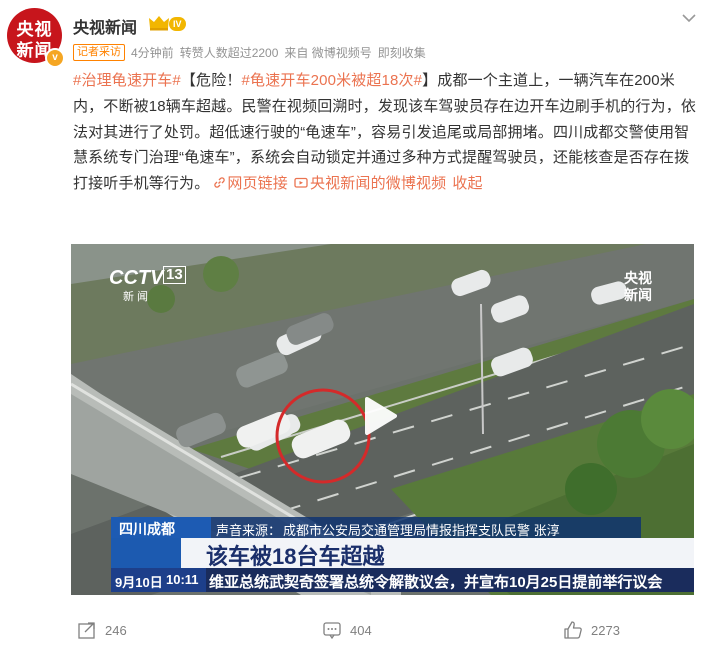 The image size is (717, 650). What do you see at coordinates (467, 183) in the screenshot?
I see `collapse-link: 收起` at bounding box center [467, 183].